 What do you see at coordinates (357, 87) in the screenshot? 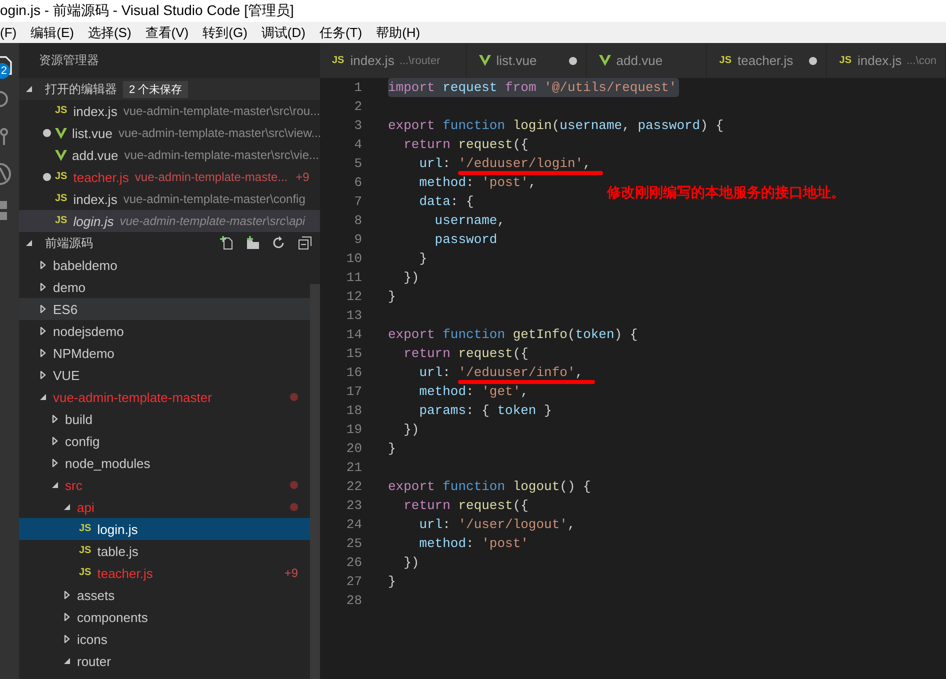
I see `line-number: 1` at bounding box center [357, 87].